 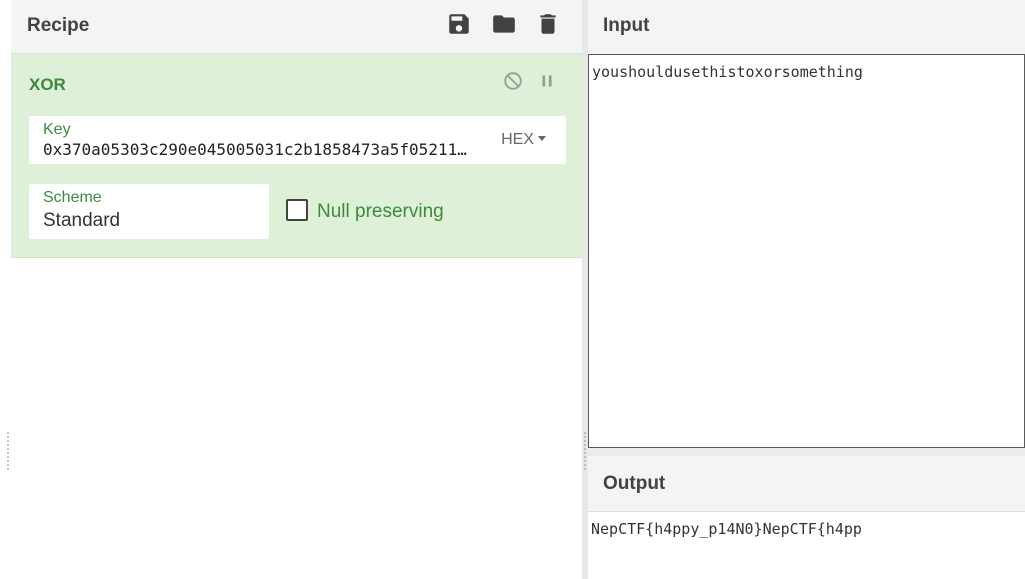 What do you see at coordinates (548, 24) in the screenshot?
I see `trash-icon` at bounding box center [548, 24].